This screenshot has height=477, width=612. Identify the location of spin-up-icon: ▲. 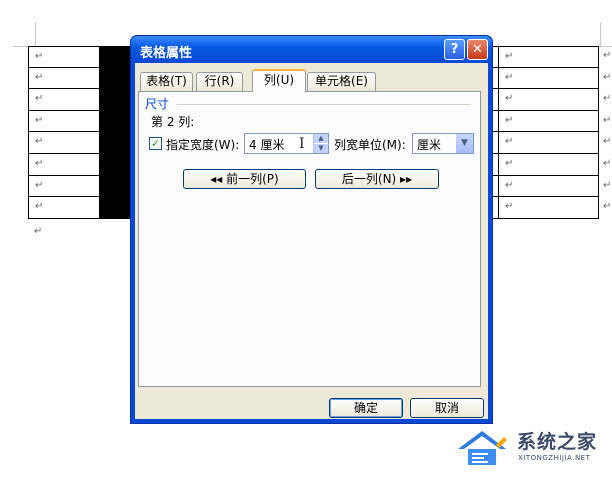
(321, 139).